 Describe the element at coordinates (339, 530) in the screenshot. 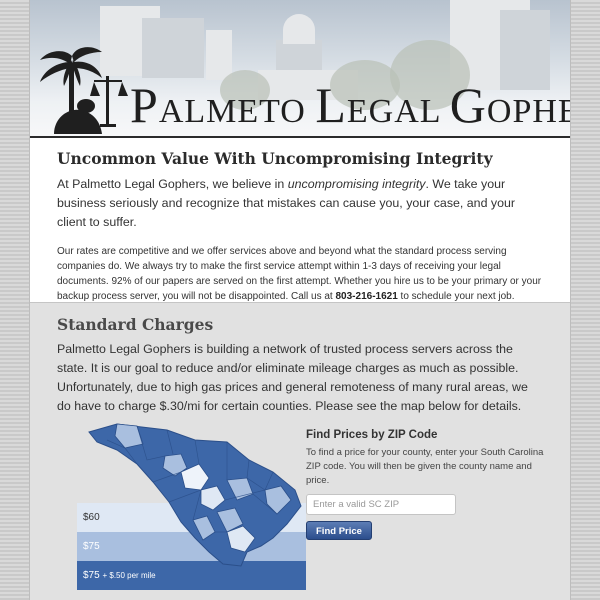

I see `find-price-button: Find Price` at that location.